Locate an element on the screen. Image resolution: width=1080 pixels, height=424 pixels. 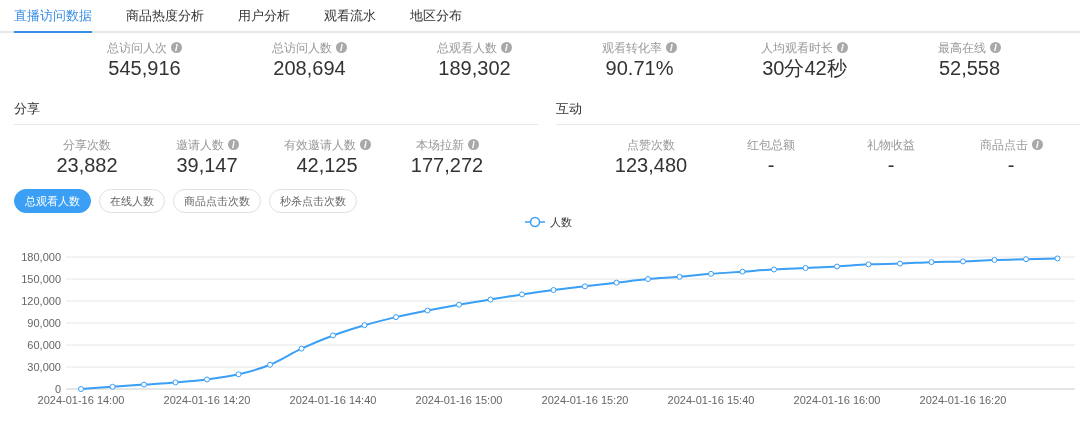
y-axis-label: 90,000 is located at coordinates (44, 323).